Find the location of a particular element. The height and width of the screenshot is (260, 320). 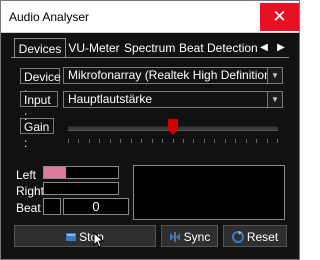

gain-slider-ticks is located at coordinates (173, 141).